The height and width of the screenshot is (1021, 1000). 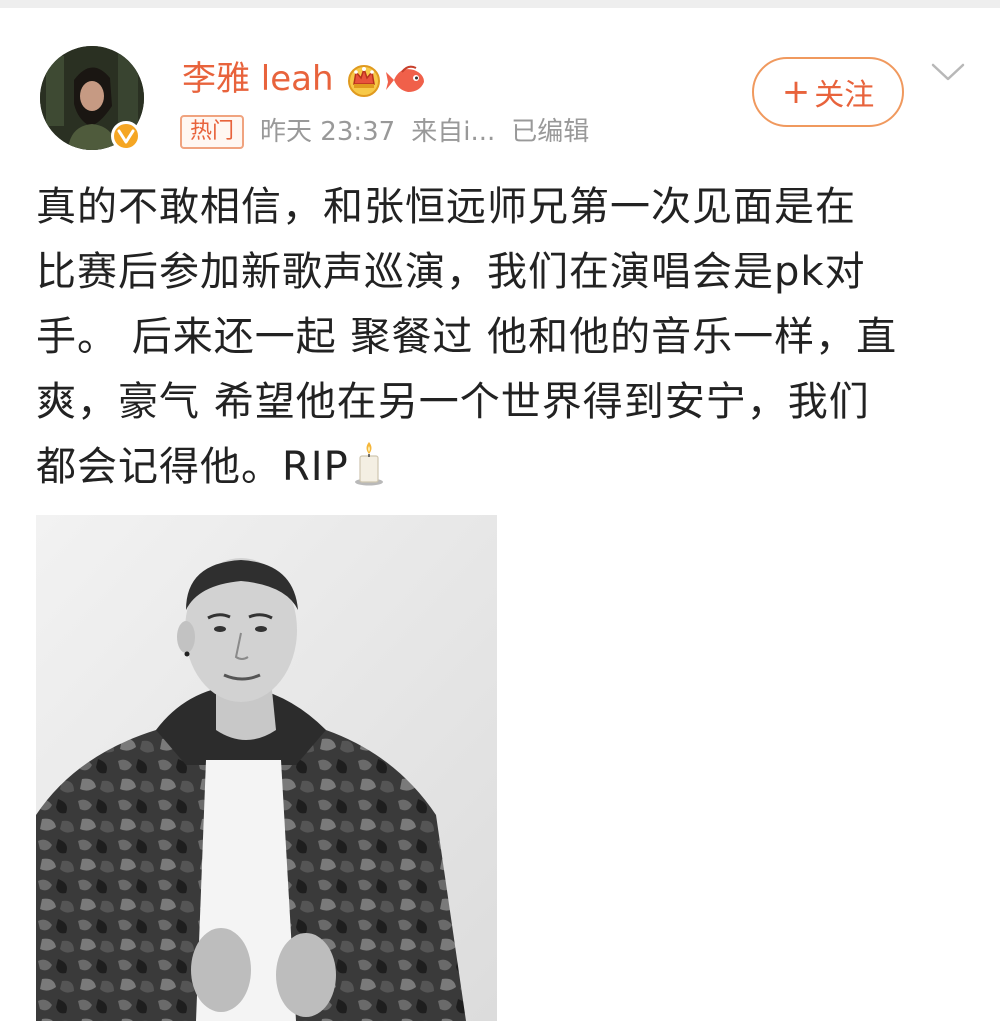 What do you see at coordinates (467, 337) in the screenshot?
I see `post-text-line: 手。 后来还一起 聚餐过 他和他的音乐一样，直` at bounding box center [467, 337].